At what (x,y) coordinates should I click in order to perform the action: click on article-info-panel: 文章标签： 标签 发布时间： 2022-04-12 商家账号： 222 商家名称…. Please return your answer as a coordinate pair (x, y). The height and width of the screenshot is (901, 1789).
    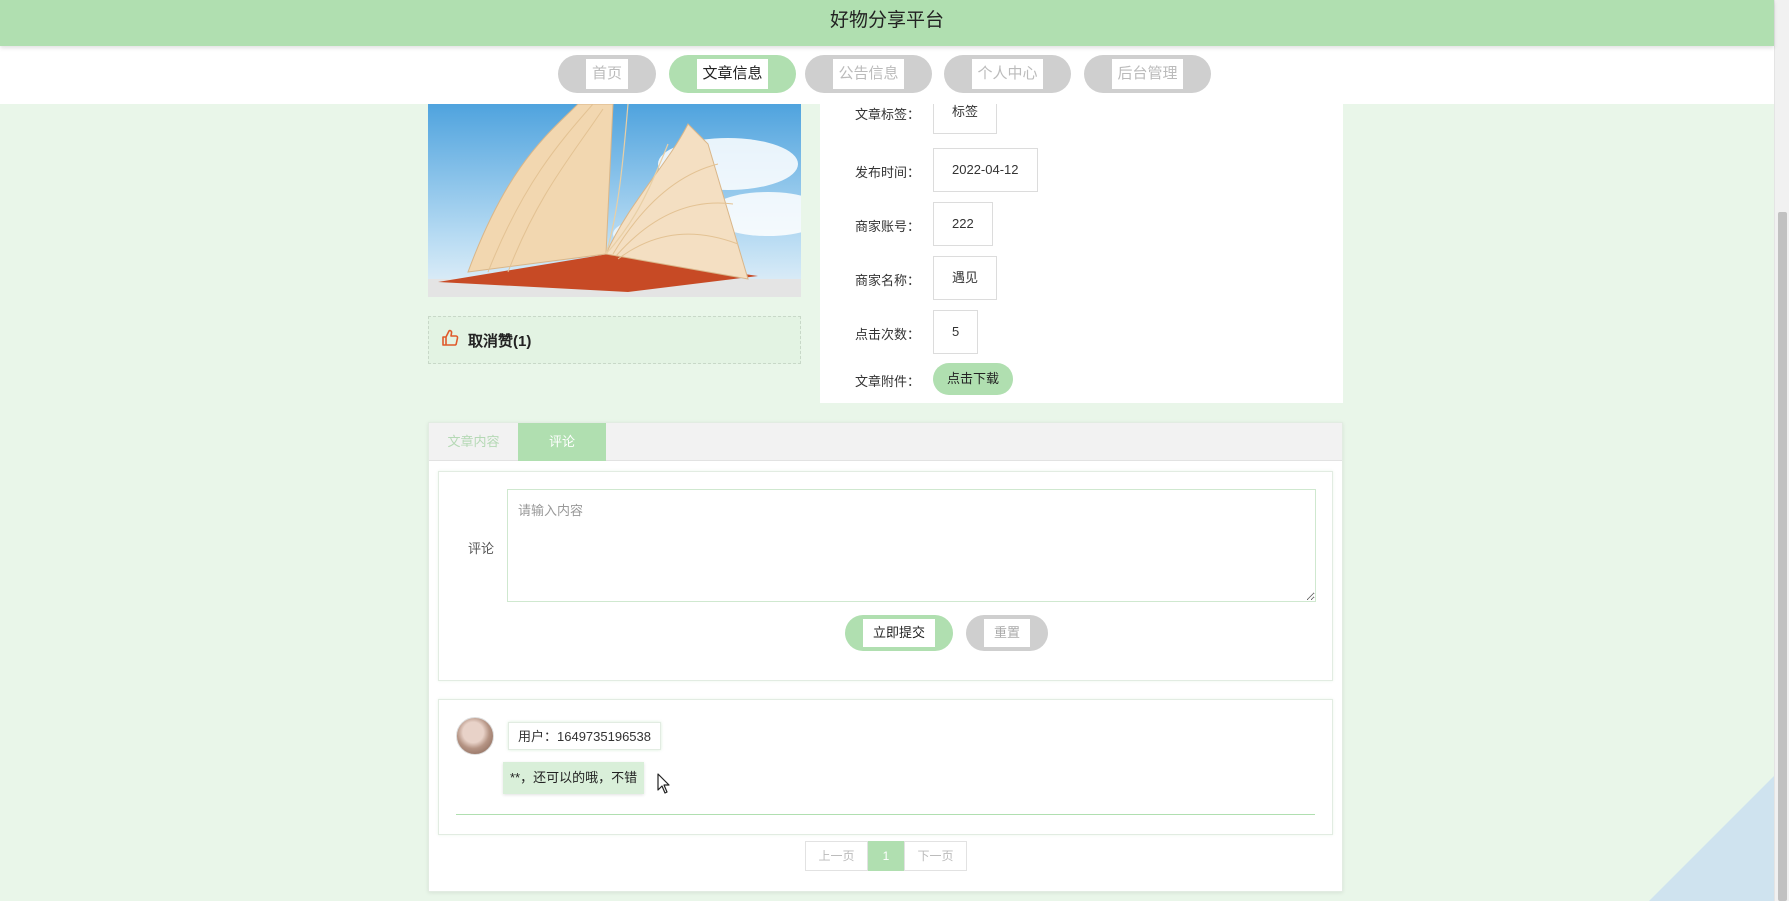
    Looking at the image, I should click on (1081, 246).